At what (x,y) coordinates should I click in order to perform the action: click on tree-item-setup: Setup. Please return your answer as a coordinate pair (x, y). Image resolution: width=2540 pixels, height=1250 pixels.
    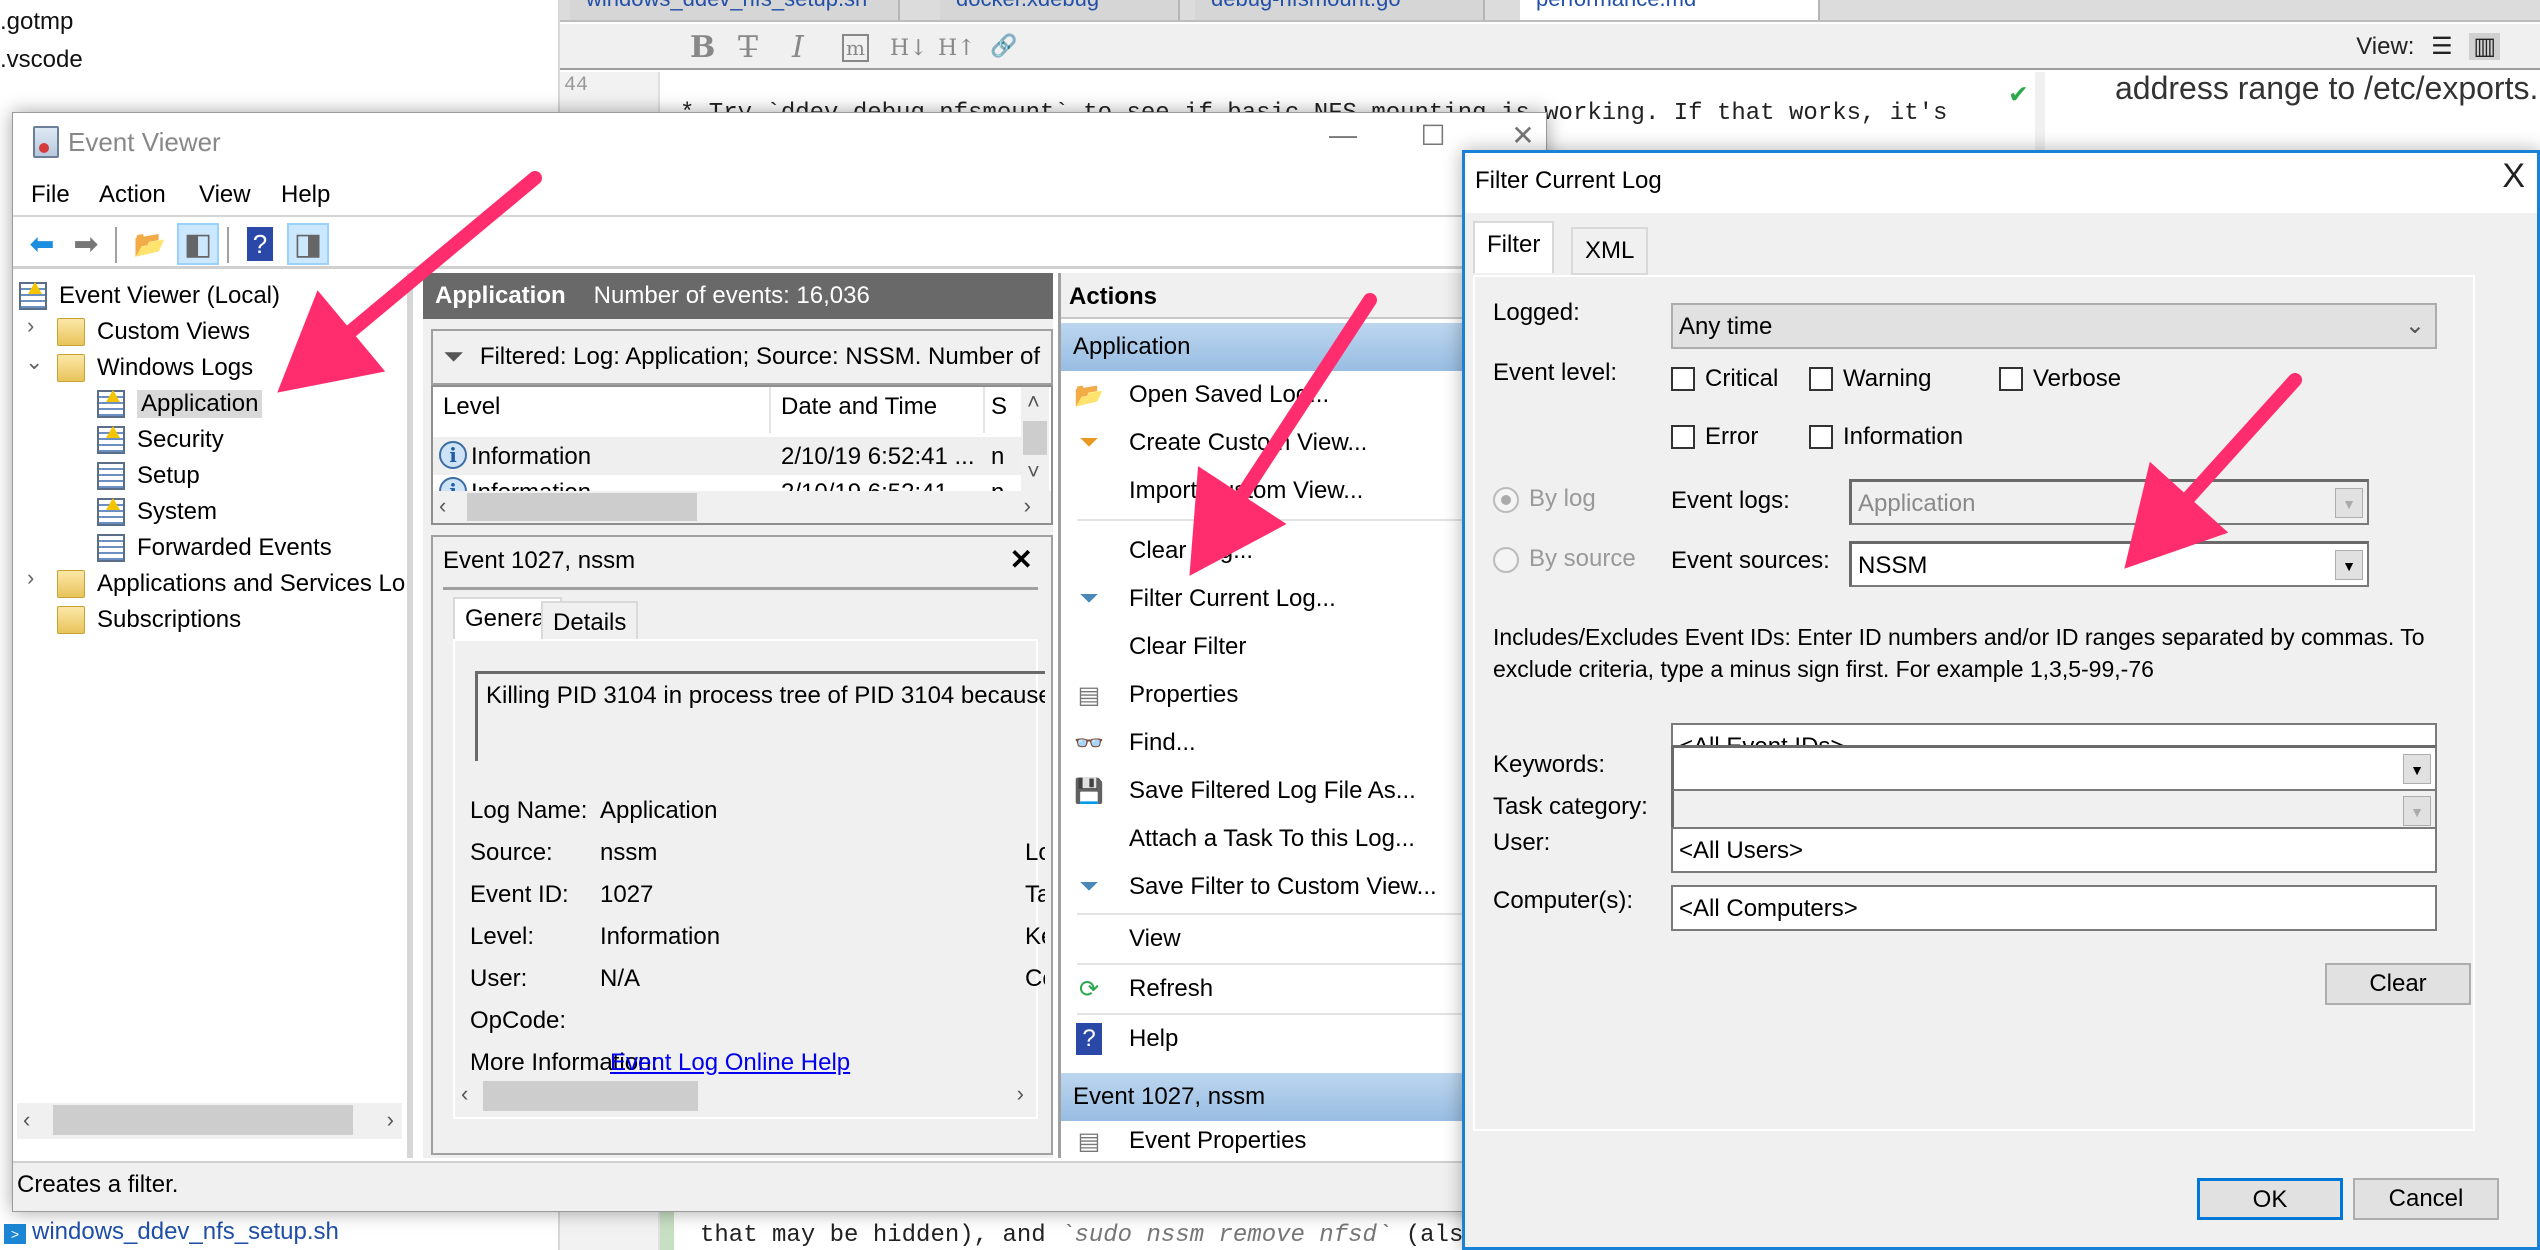
    Looking at the image, I should click on (148, 476).